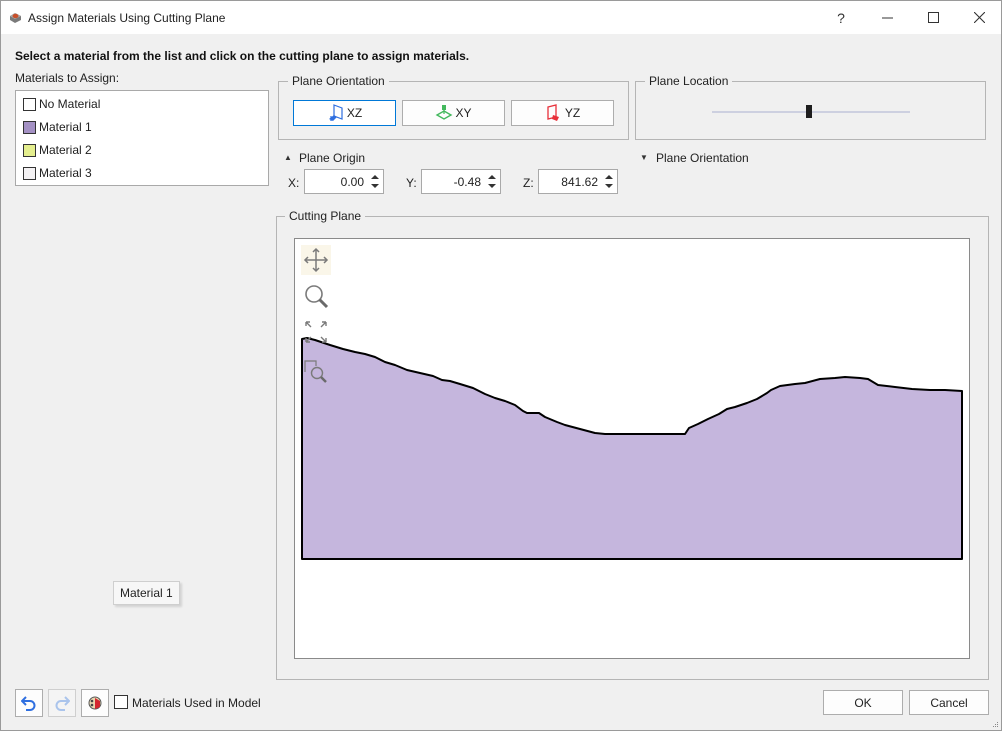  I want to click on yz-plane-icon, so click(553, 112).